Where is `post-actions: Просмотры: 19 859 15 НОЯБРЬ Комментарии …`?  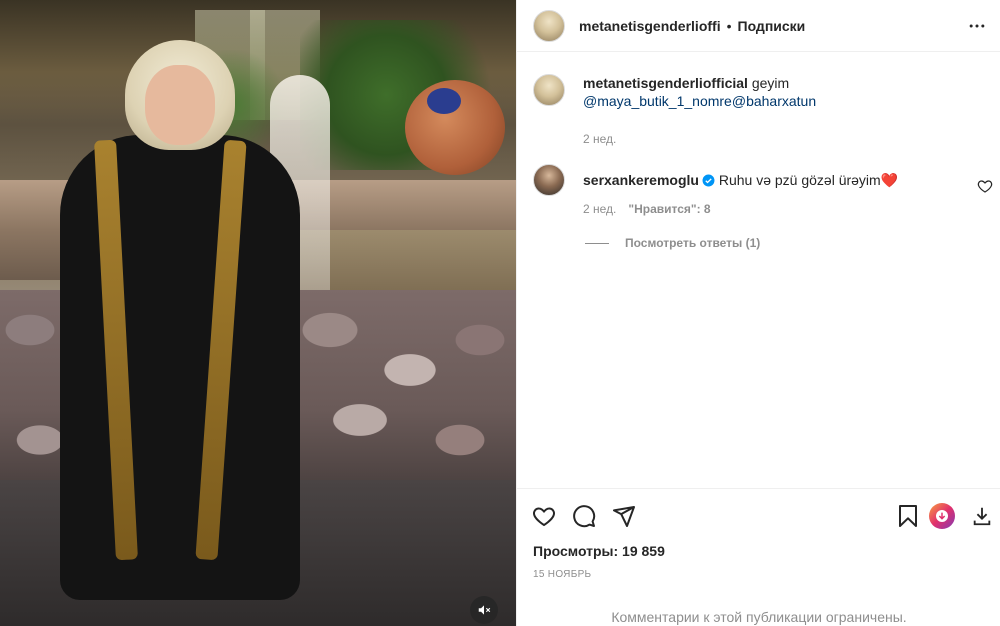 post-actions: Просмотры: 19 859 15 НОЯБРЬ Комментарии … is located at coordinates (758, 557).